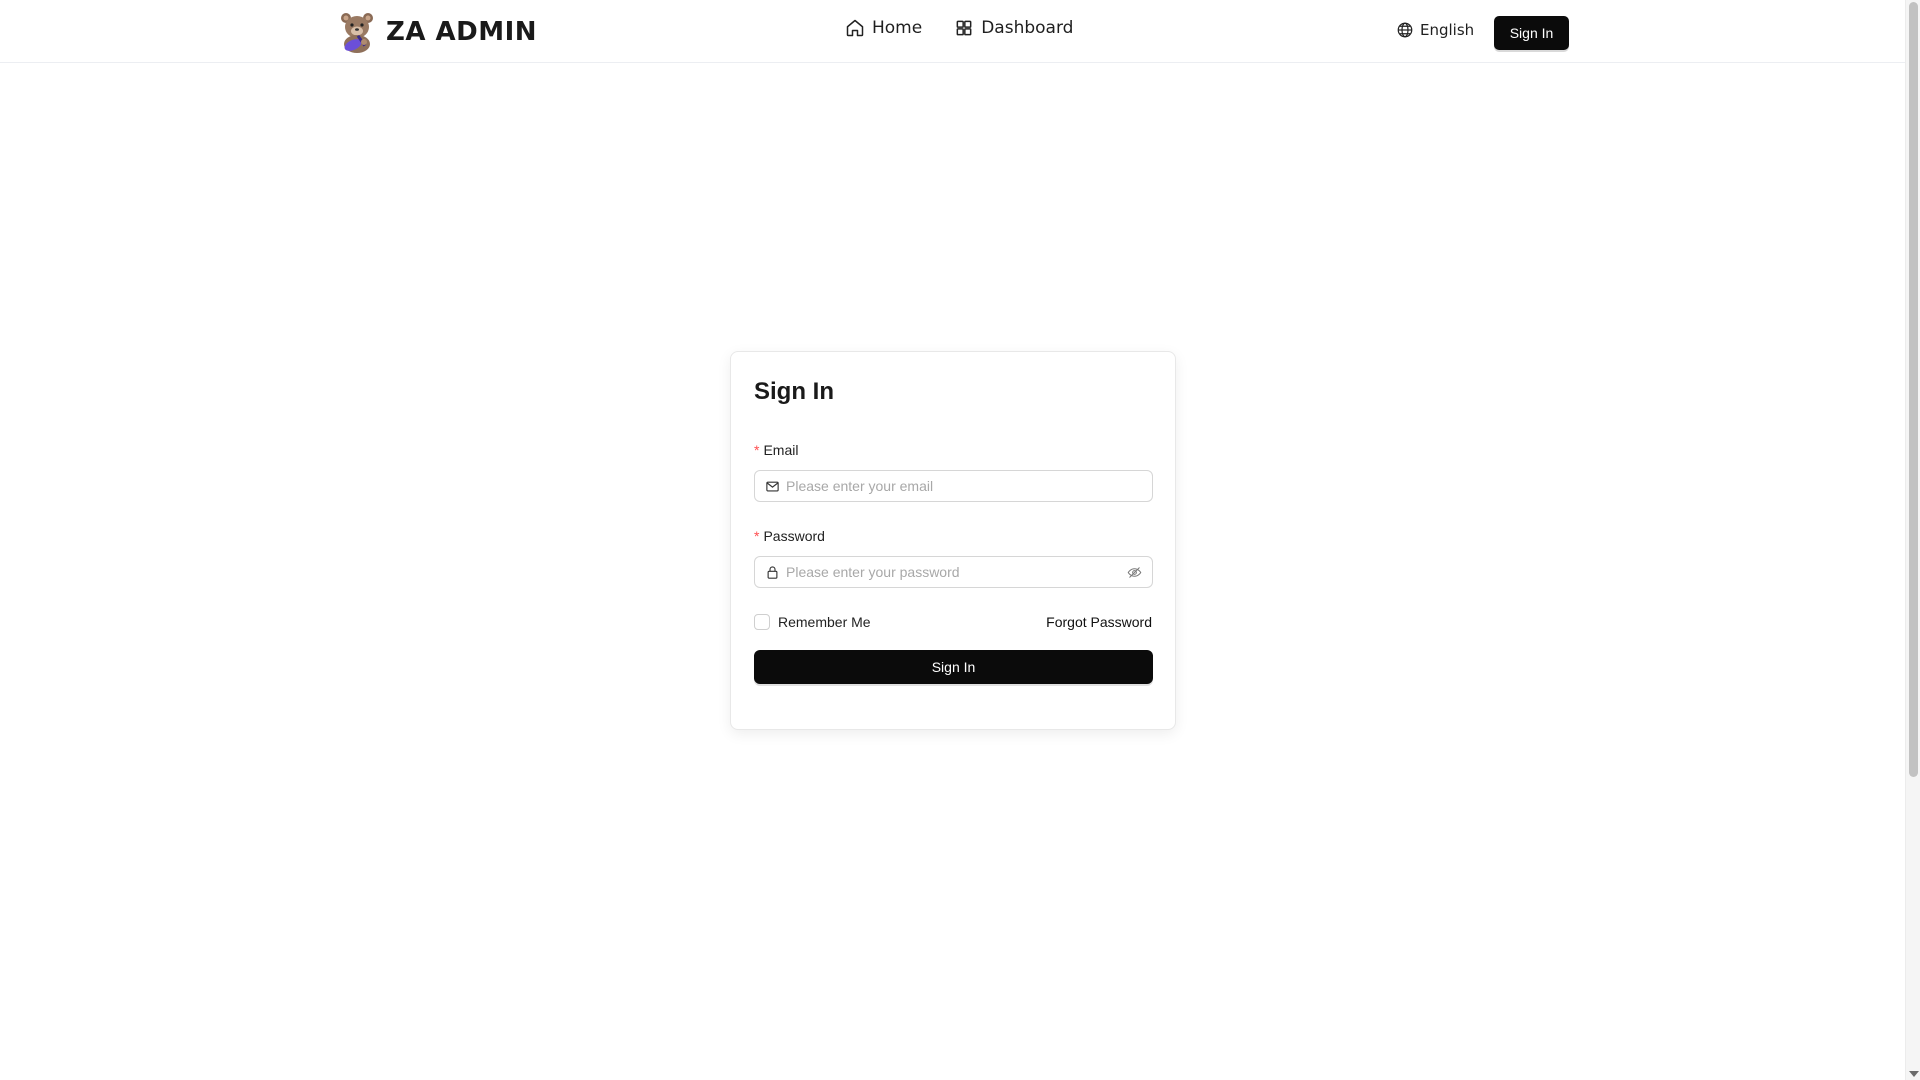 Image resolution: width=1920 pixels, height=1080 pixels. I want to click on language-selector: English, so click(1435, 30).